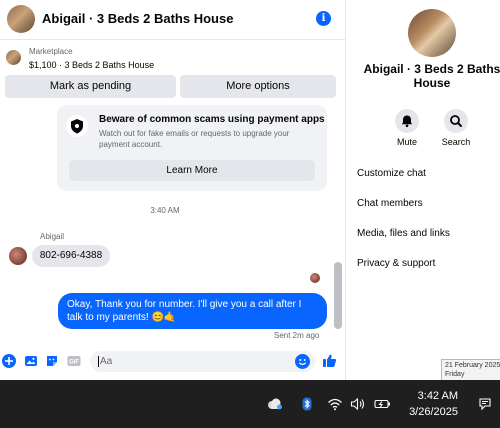 This screenshot has height=428, width=500. I want to click on learn-more-button: Learn More, so click(192, 170).